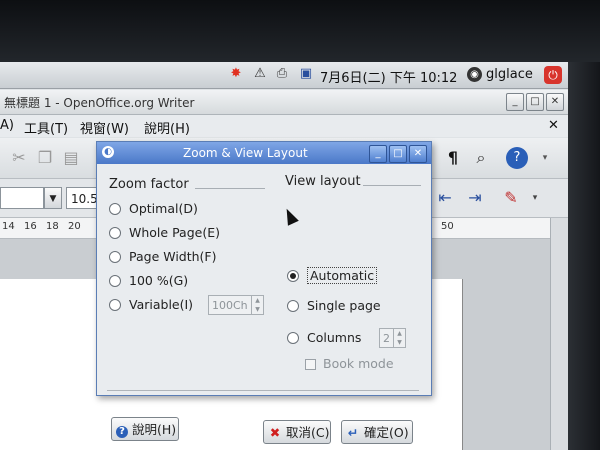  Describe the element at coordinates (74, 226) in the screenshot. I see `ruler-label: 20` at that location.